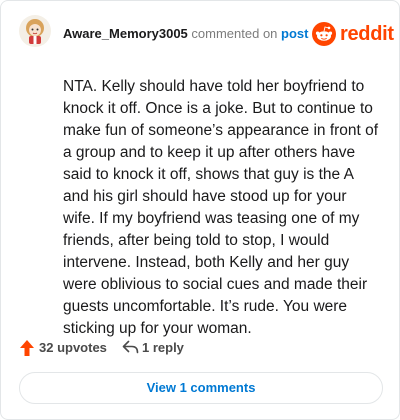 This screenshot has width=400, height=420. Describe the element at coordinates (125, 33) in the screenshot. I see `username: Aware_Memory3005` at that location.